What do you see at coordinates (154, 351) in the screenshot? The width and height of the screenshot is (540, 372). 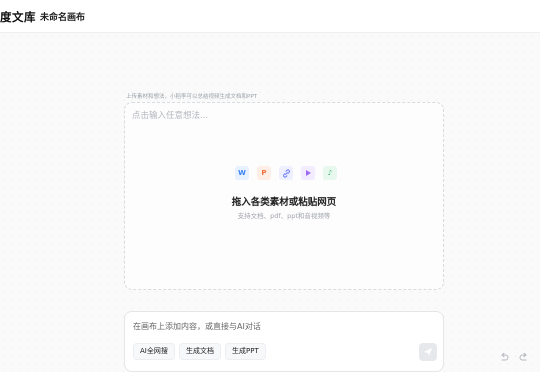 I see `ai-search-button: AI全网搜` at bounding box center [154, 351].